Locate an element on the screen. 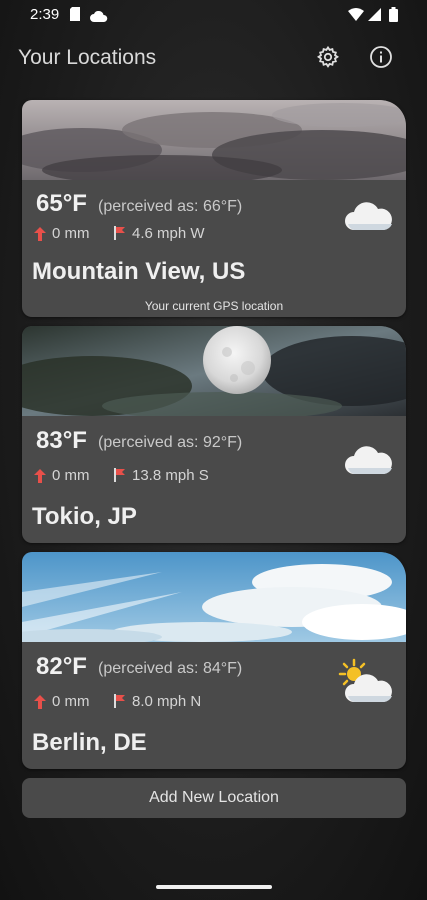 Image resolution: width=427 pixels, height=900 pixels. city-name: Berlin, DE is located at coordinates (89, 742).